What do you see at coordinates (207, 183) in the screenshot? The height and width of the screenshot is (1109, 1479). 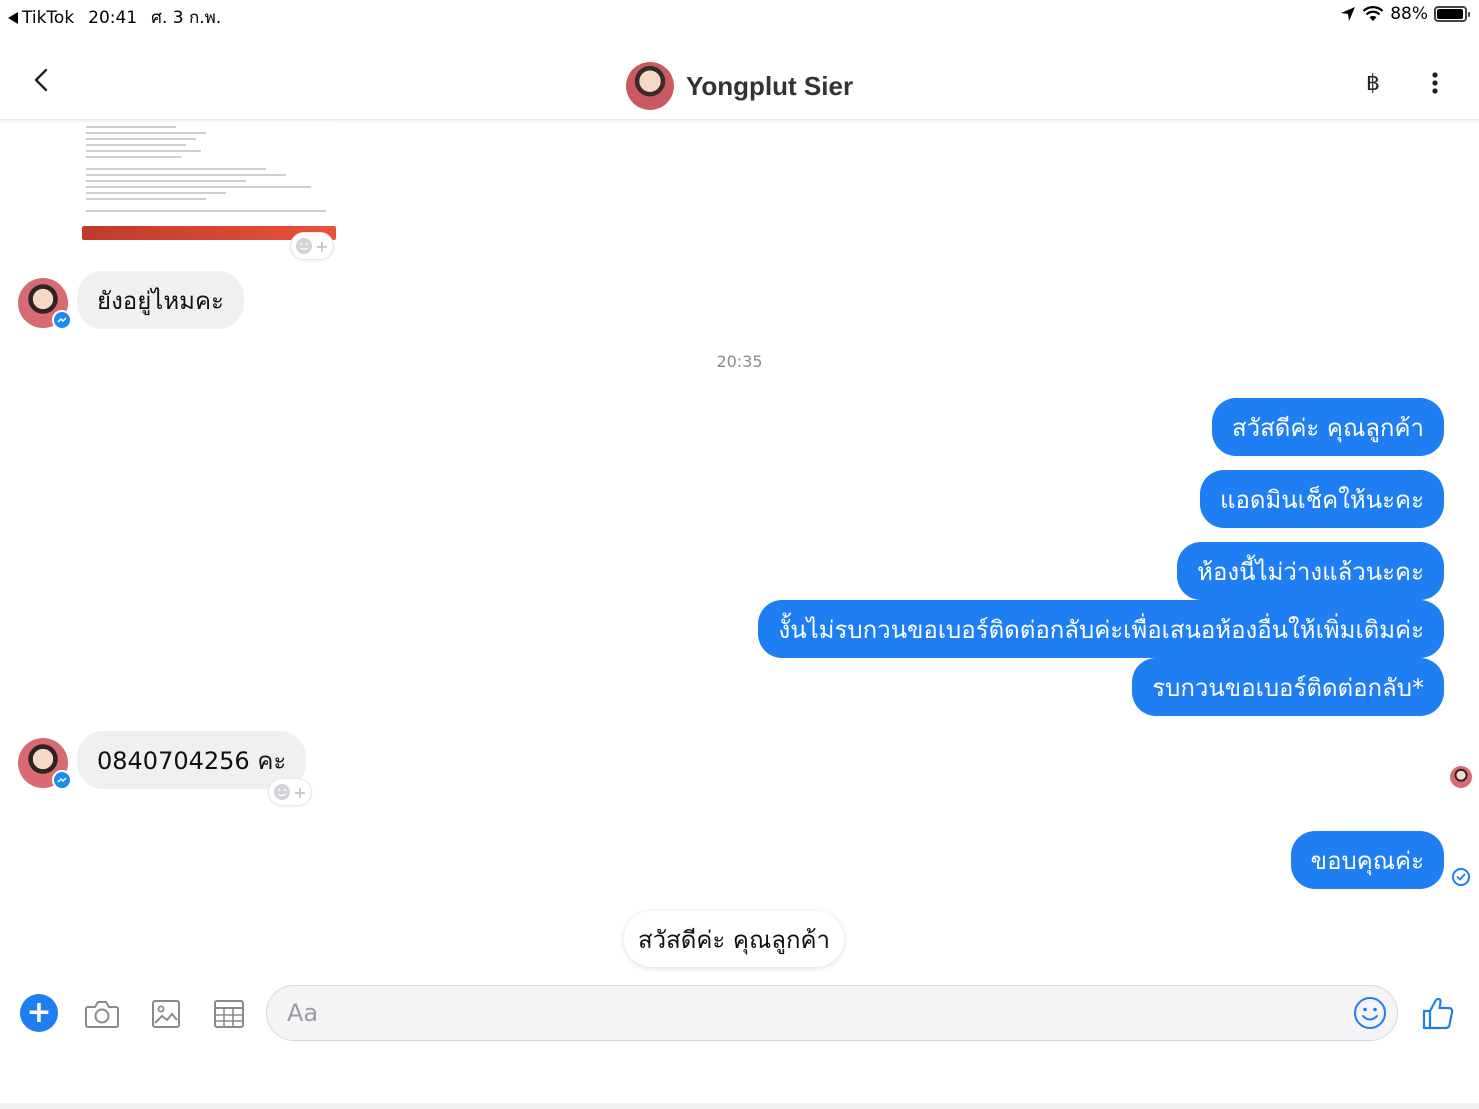 I see `shared-post-preview` at bounding box center [207, 183].